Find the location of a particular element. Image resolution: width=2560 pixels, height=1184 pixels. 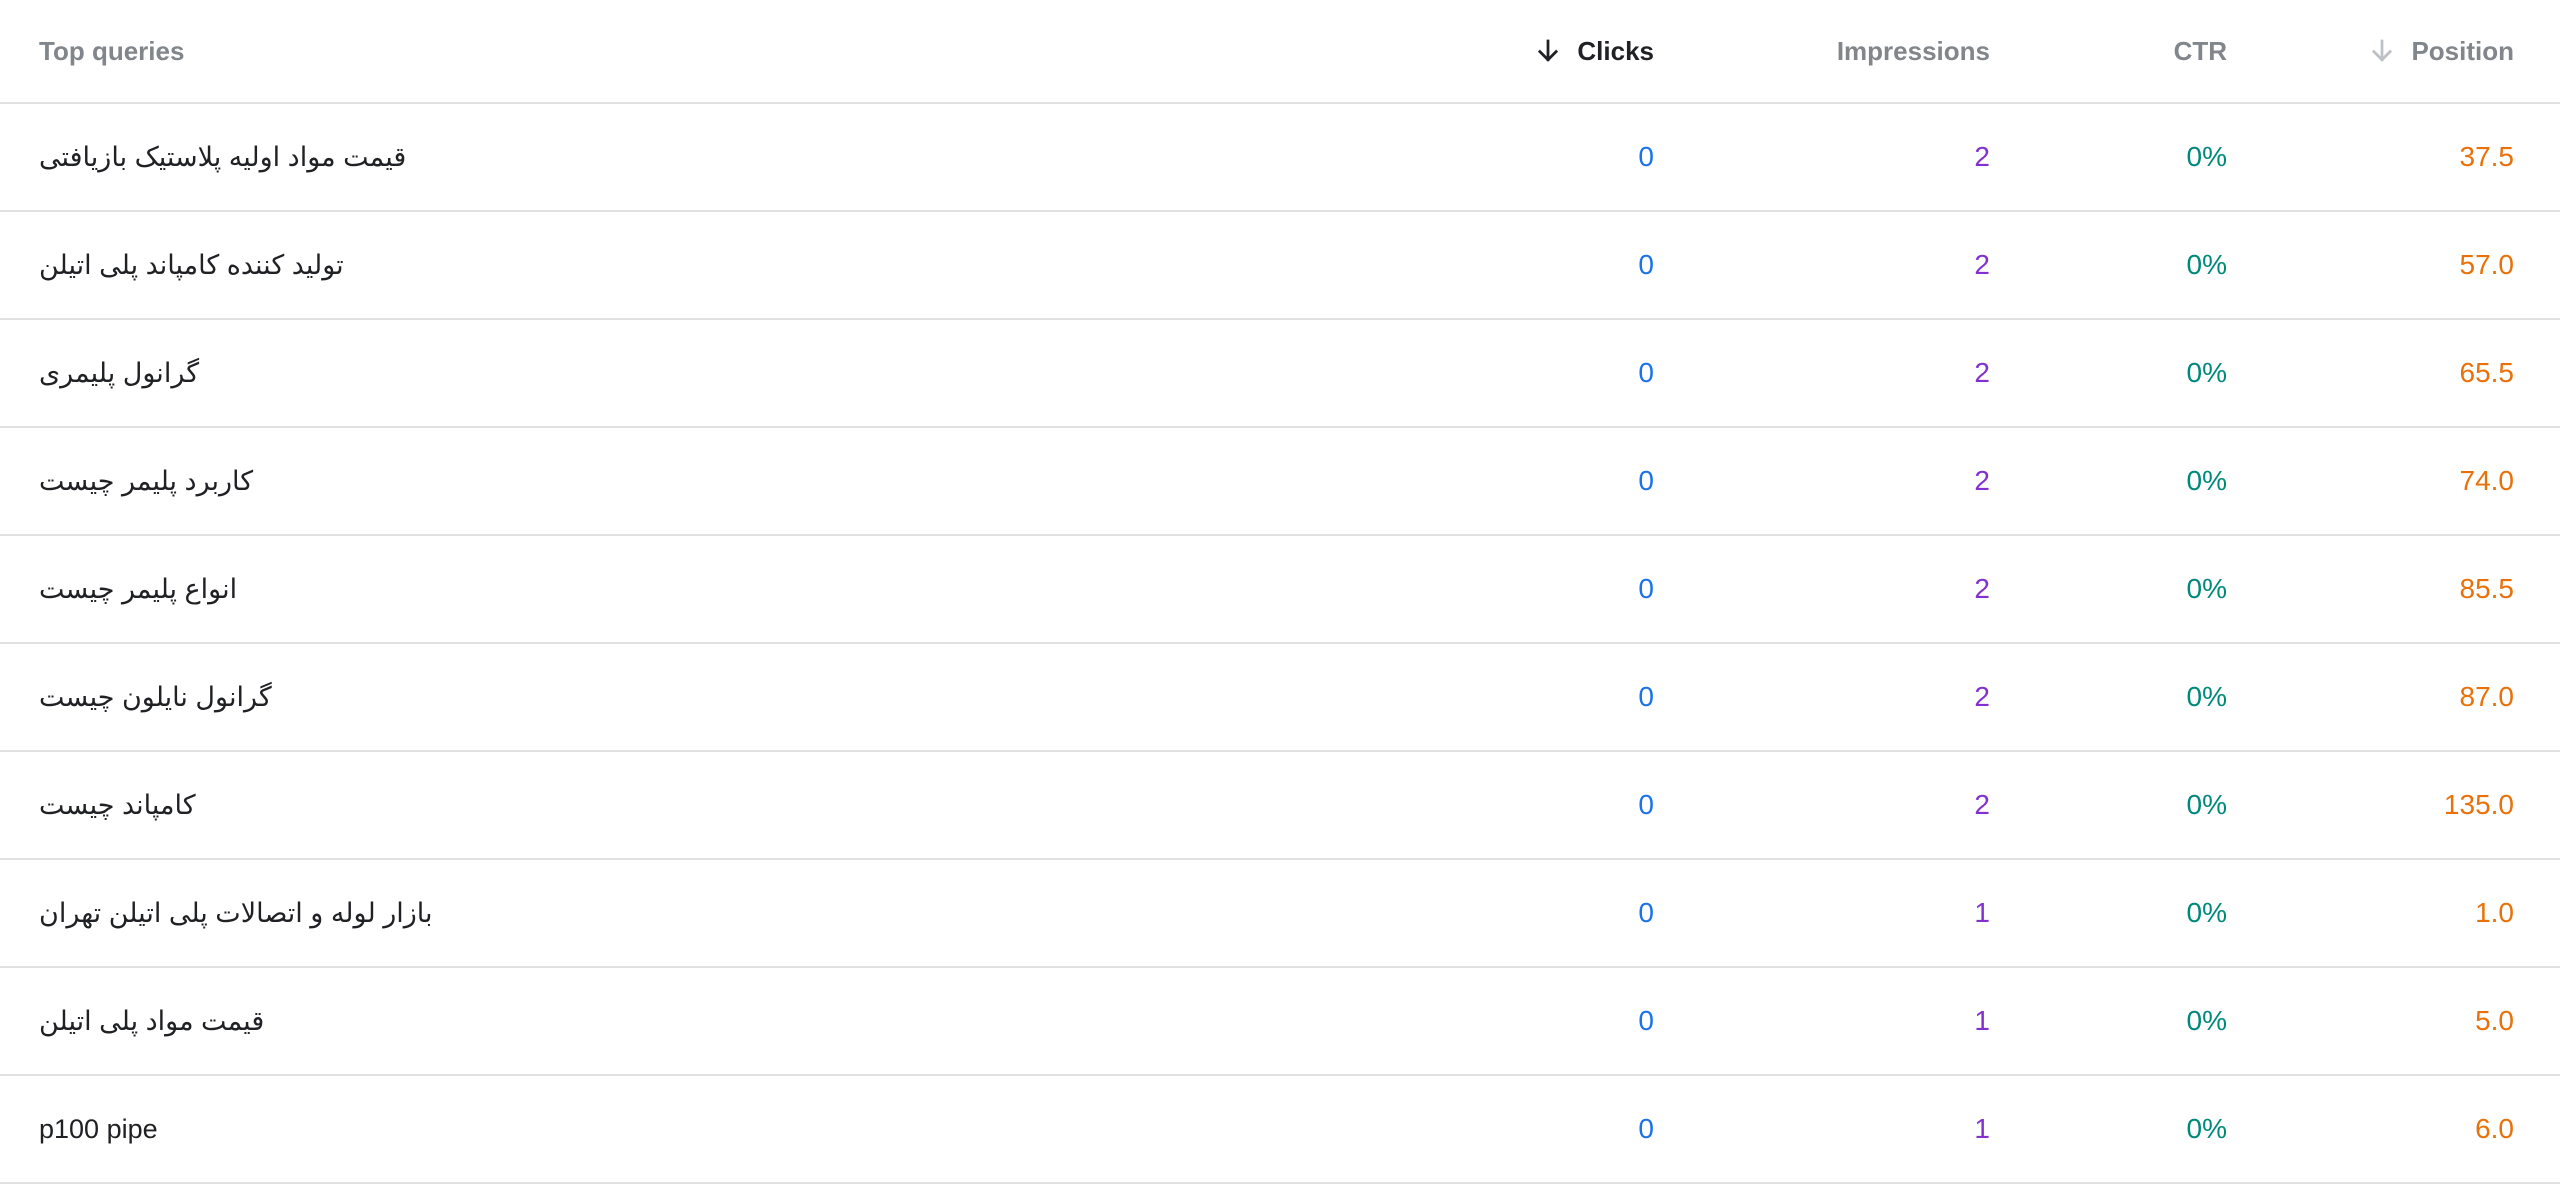

query-cell: p100 pipe is located at coordinates (98, 1129).